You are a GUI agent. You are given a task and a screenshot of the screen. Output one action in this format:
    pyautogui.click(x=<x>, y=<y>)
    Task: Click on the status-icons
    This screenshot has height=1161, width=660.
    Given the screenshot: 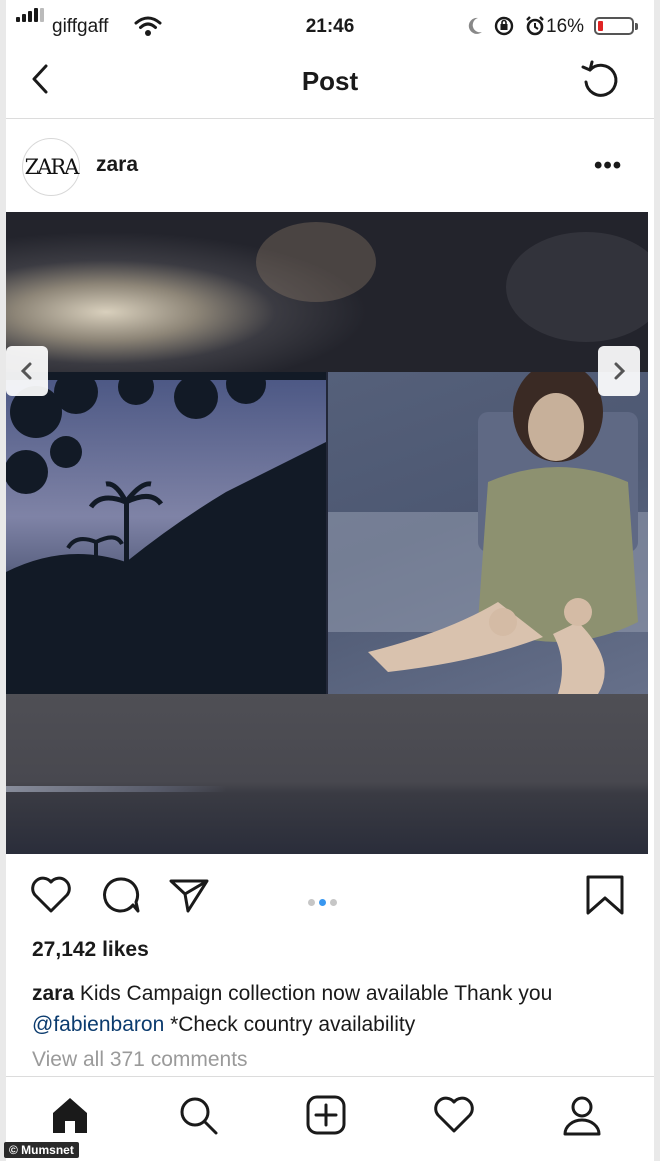 What is the action you would take?
    pyautogui.click(x=506, y=26)
    